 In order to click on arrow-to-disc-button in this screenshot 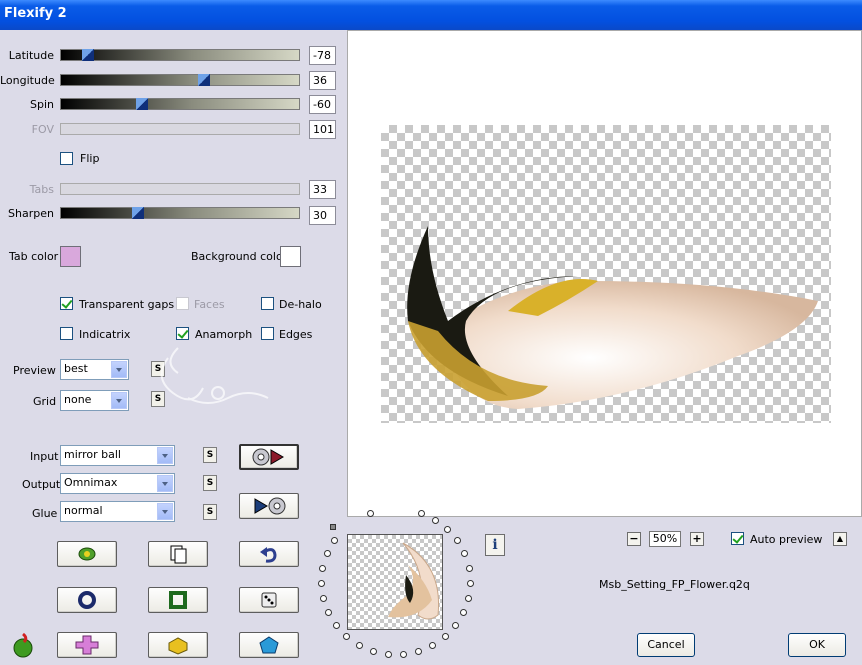, I will do `click(269, 506)`.